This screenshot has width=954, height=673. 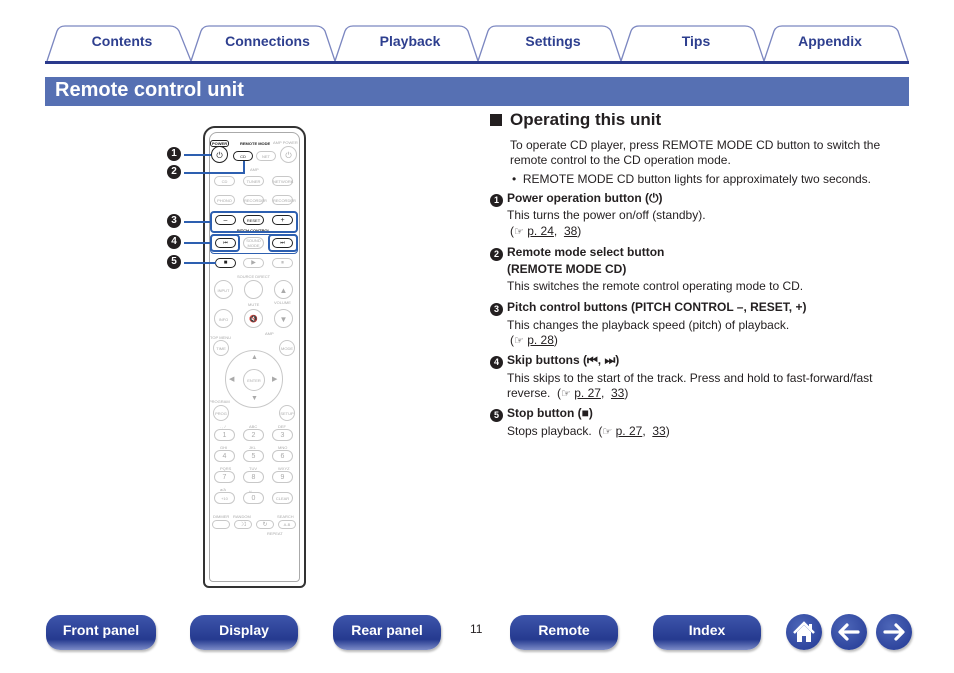 What do you see at coordinates (540, 231) in the screenshot?
I see `ref-link: p. 24` at bounding box center [540, 231].